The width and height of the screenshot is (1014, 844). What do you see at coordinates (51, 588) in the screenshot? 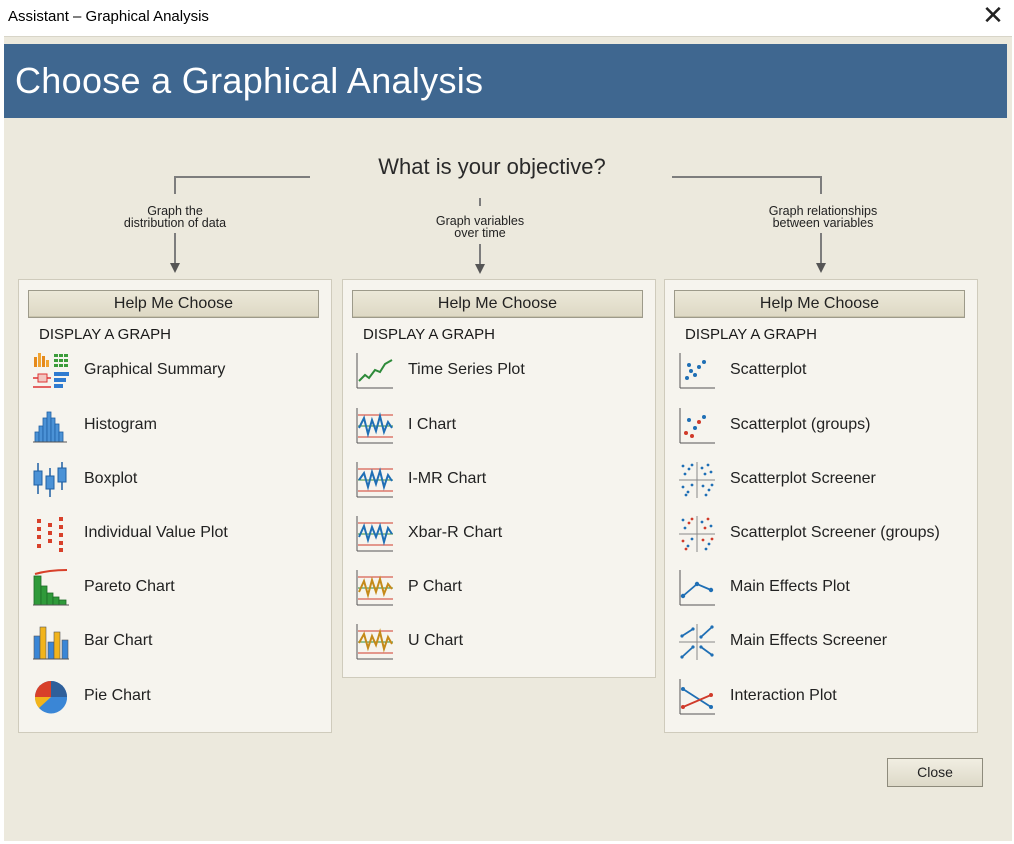
I see `pareto-chart-icon` at bounding box center [51, 588].